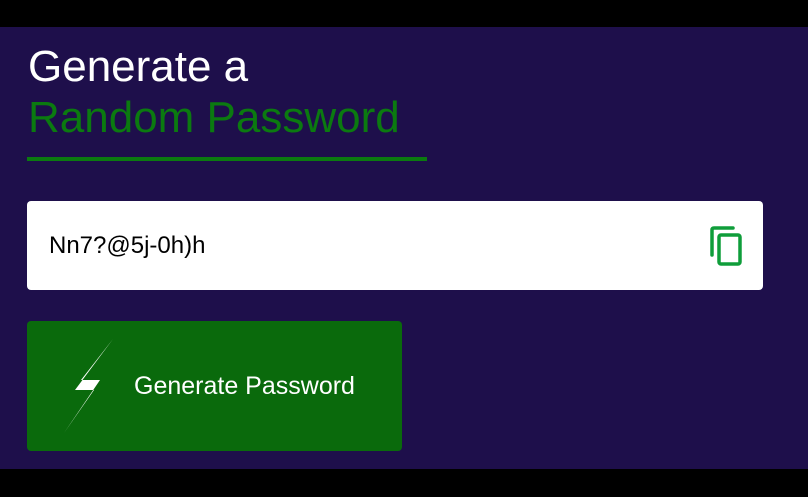  Describe the element at coordinates (244, 386) in the screenshot. I see `generate-password-label: Generate Password` at that location.